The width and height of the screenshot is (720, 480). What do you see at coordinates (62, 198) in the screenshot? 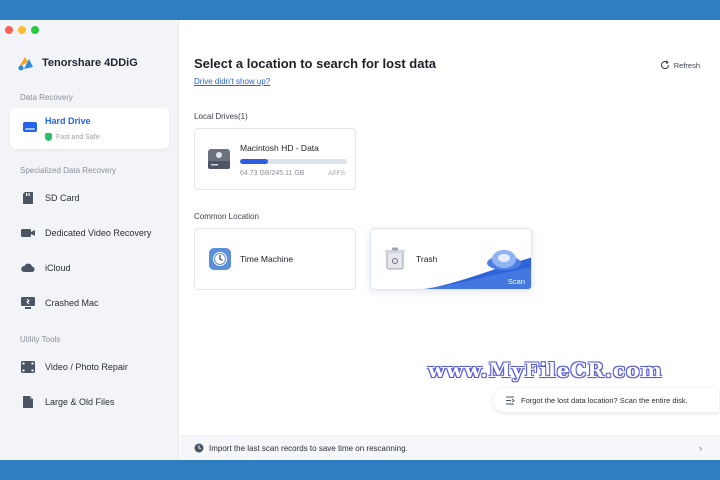
I see `sidebar-item-label: SD Card` at bounding box center [62, 198].